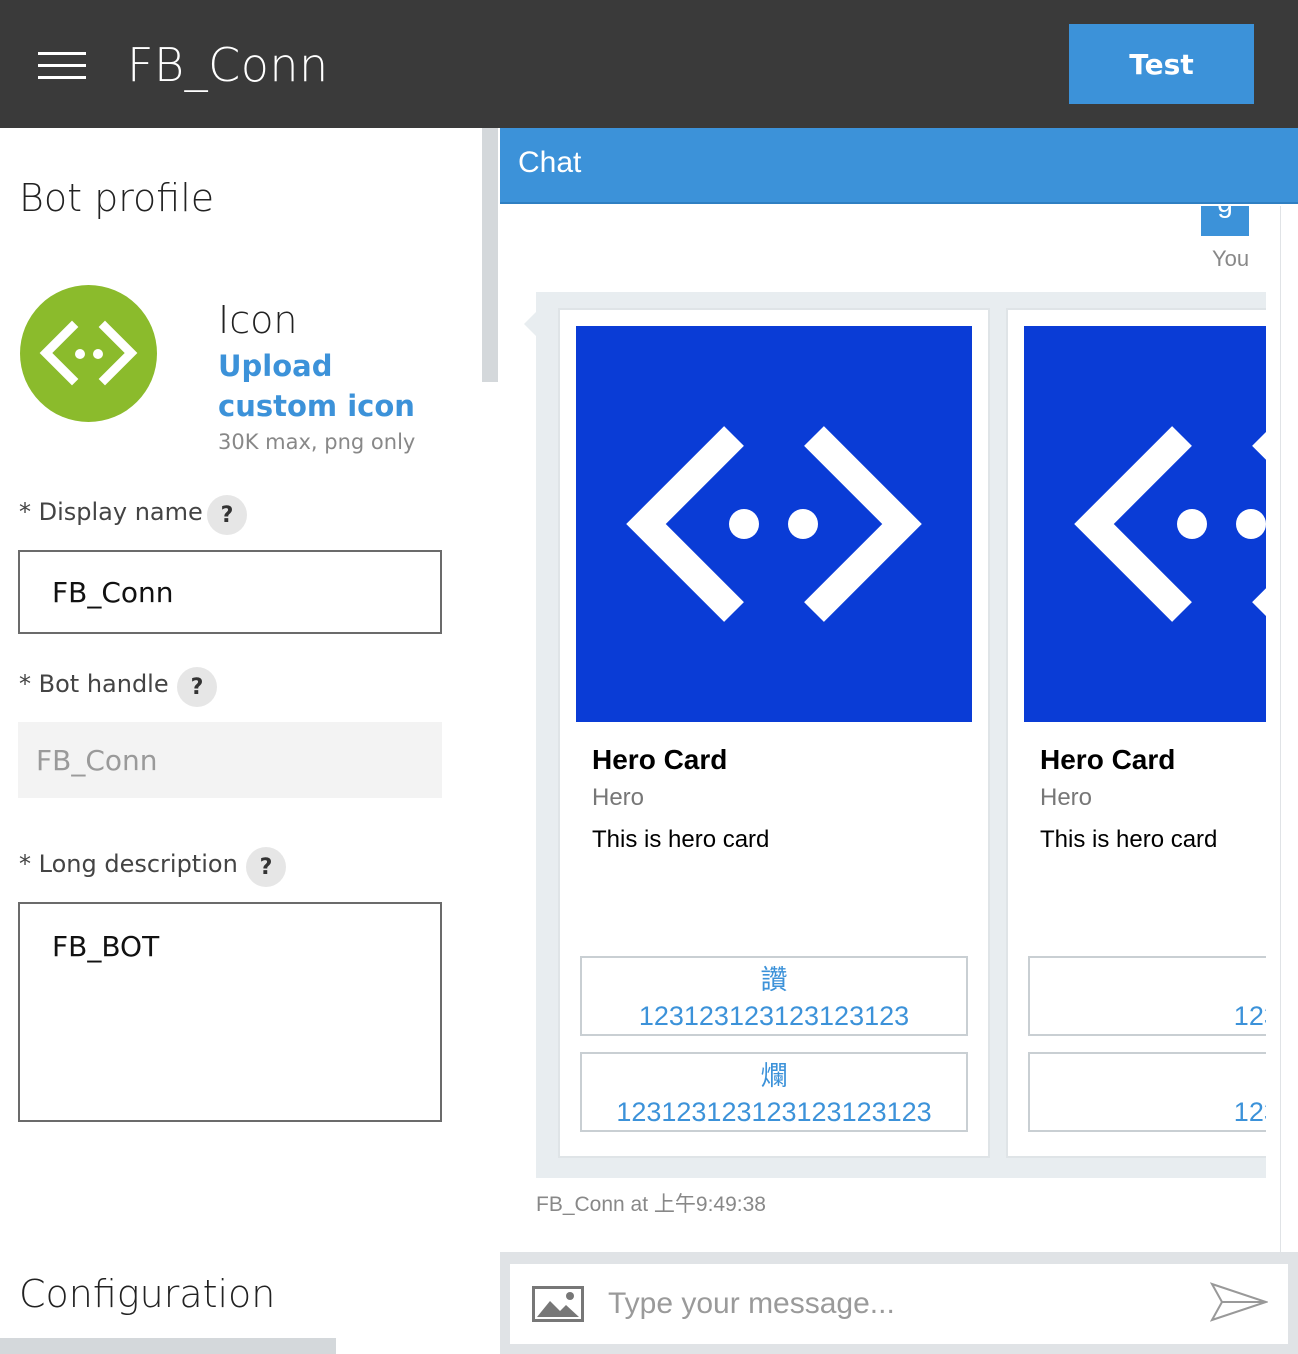 This screenshot has width=1298, height=1354. Describe the element at coordinates (230, 592) in the screenshot. I see `display-name-input` at that location.